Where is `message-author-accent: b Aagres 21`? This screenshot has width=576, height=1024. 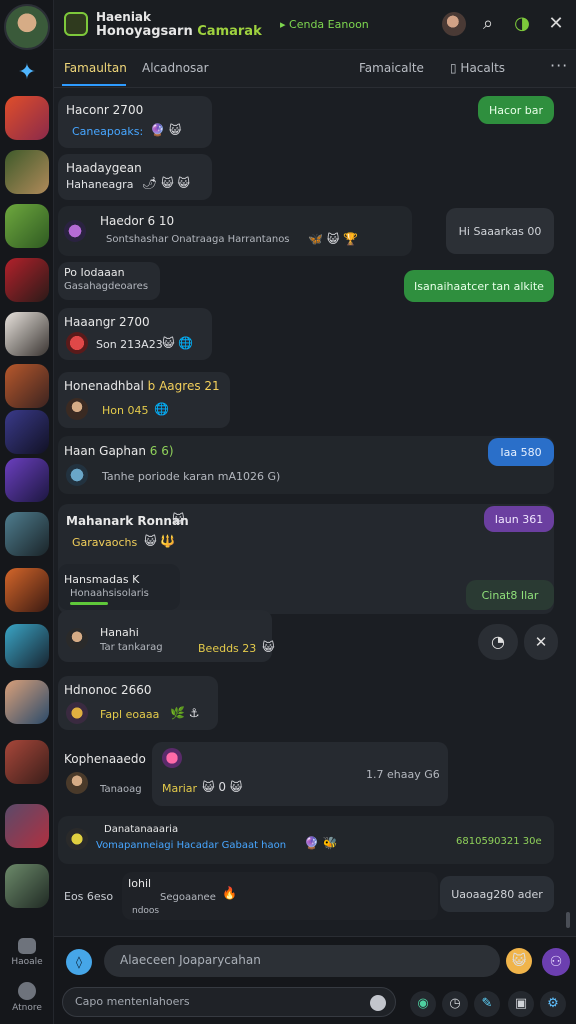
message-author-accent: b Aagres 21 is located at coordinates (181, 386).